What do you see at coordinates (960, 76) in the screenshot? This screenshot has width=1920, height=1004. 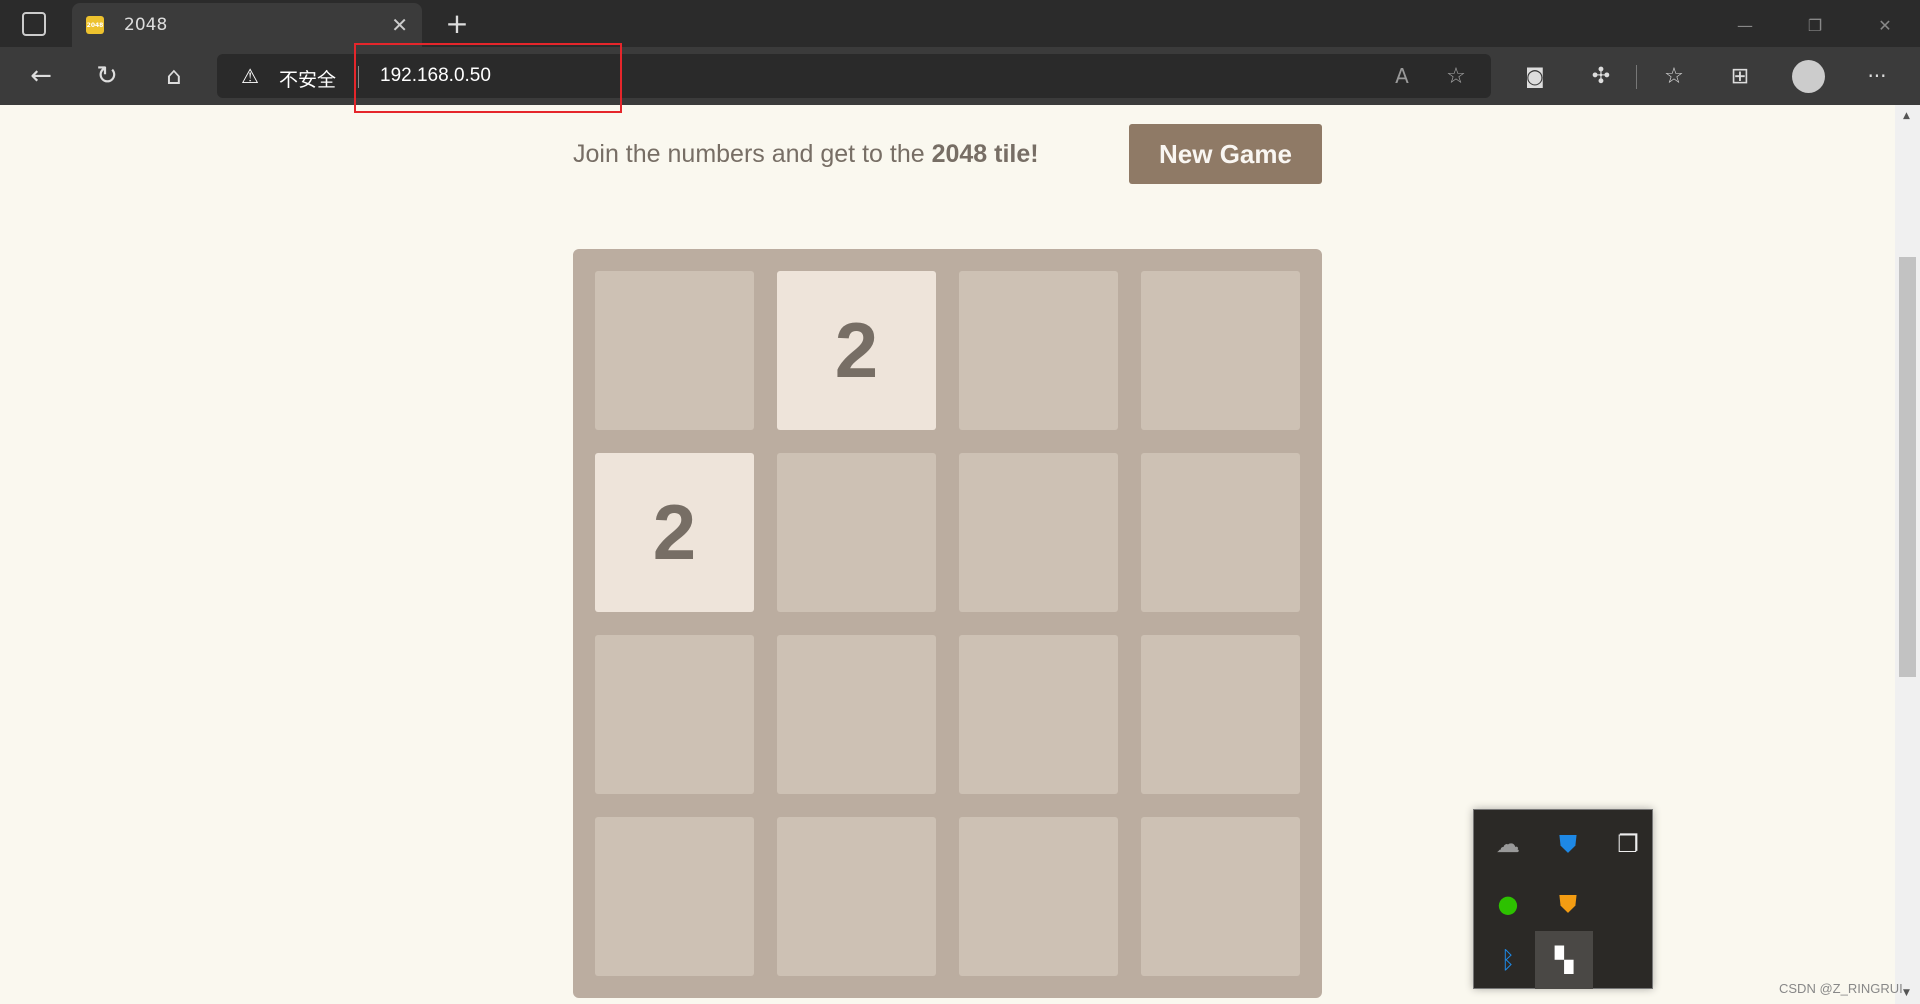 I see `toolbar: ← ↻ ⌂ ⚠ 不安全 192.168.0.50 A ☆ ◙ ✣ ☆ ⊞ ···` at bounding box center [960, 76].